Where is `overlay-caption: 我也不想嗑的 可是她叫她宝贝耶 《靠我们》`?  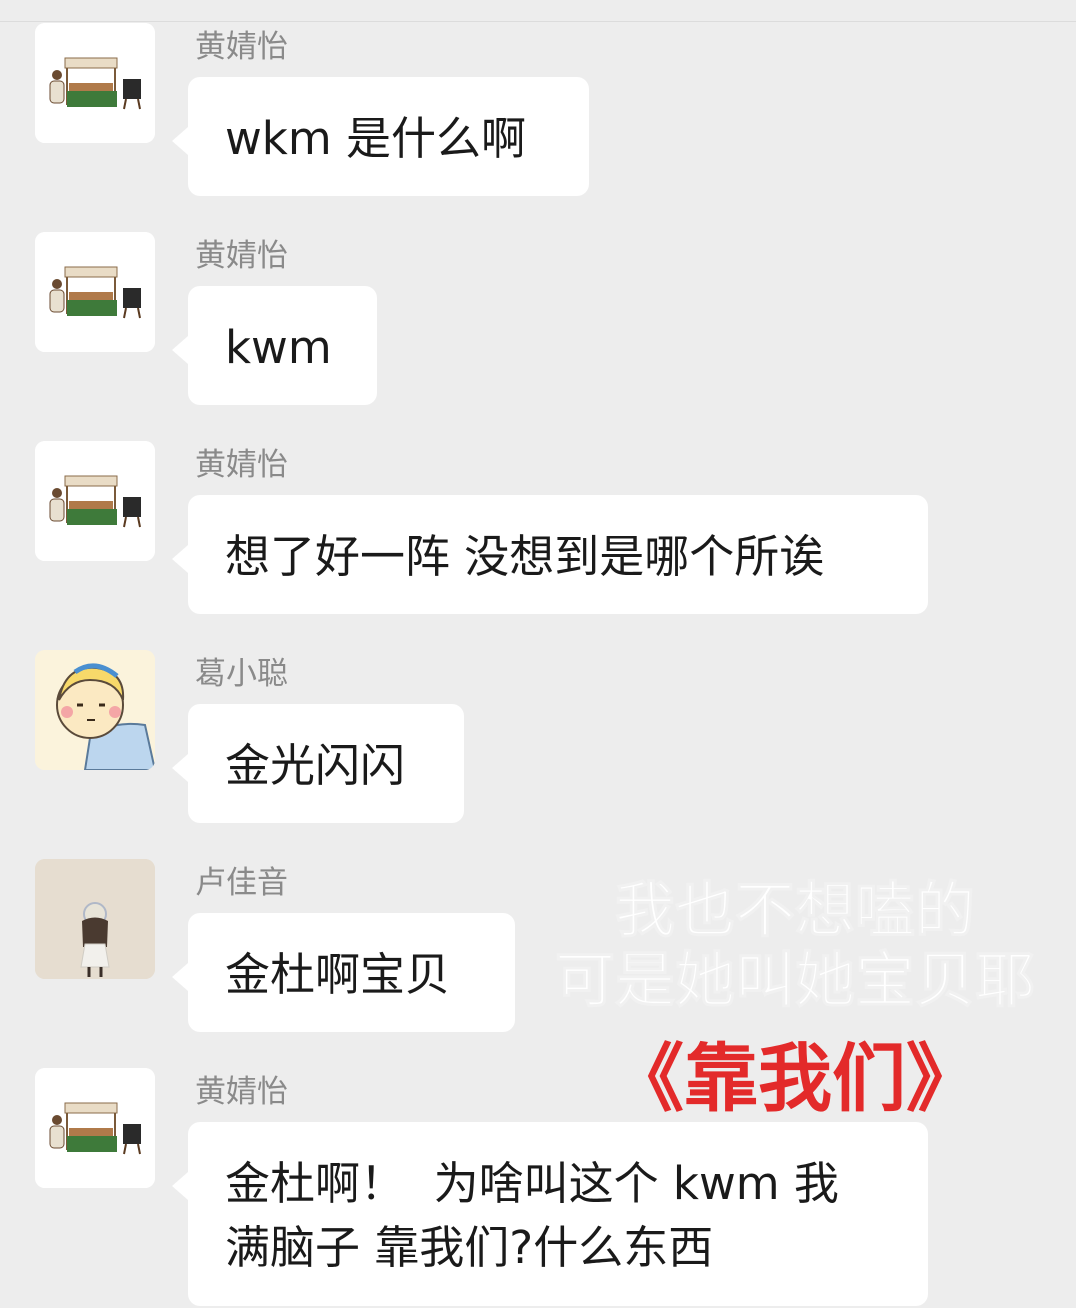
overlay-caption: 我也不想嗑的 可是她叫她宝贝耶 《靠我们》 is located at coordinates (795, 1000).